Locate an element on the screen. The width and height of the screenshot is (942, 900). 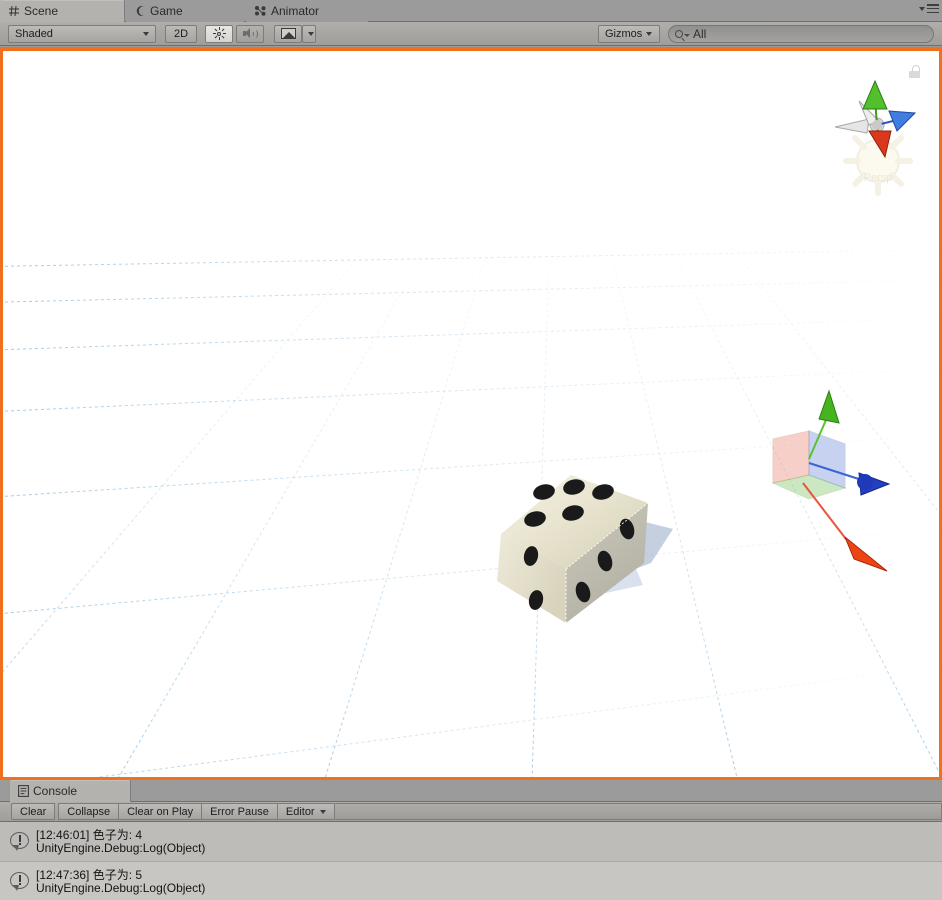
toggle-audio-button is located at coordinates (250, 33).